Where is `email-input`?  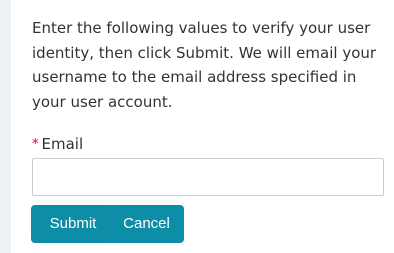
email-input is located at coordinates (208, 177).